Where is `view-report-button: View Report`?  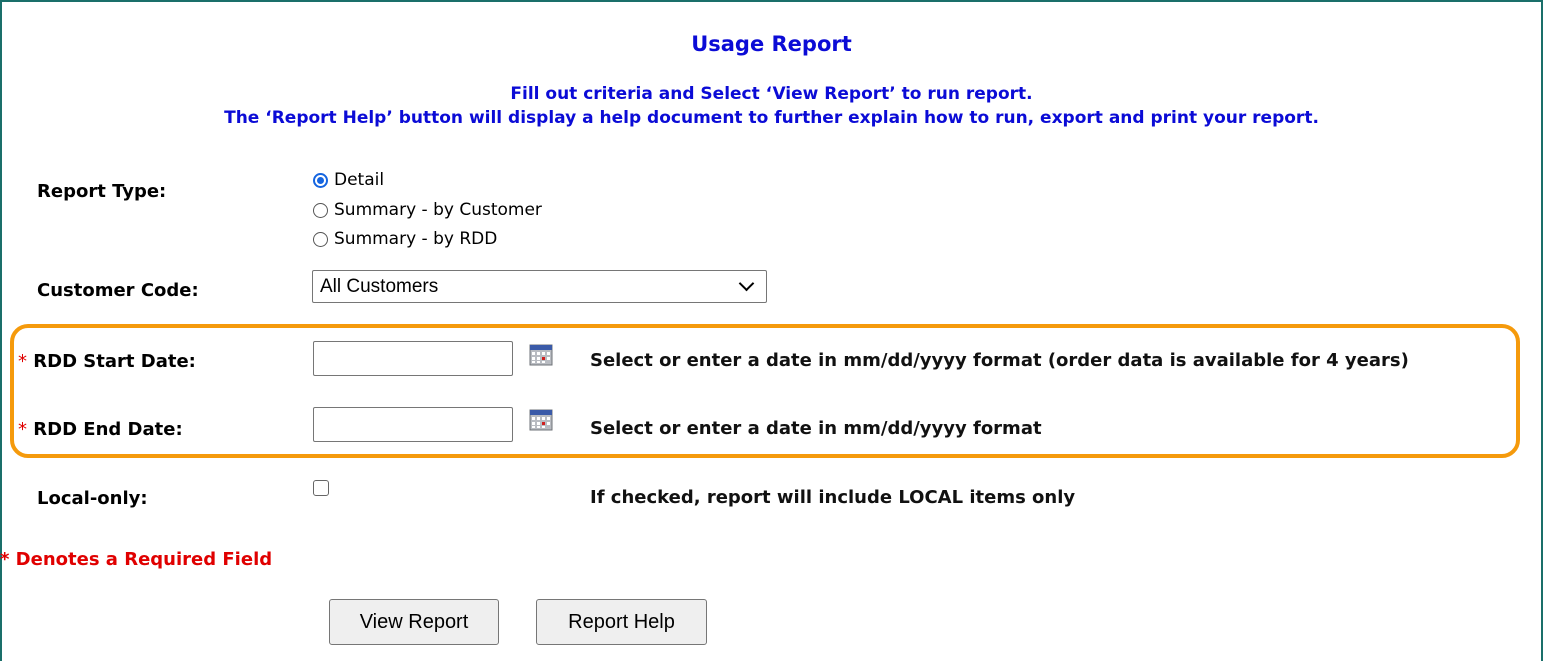
view-report-button: View Report is located at coordinates (414, 622).